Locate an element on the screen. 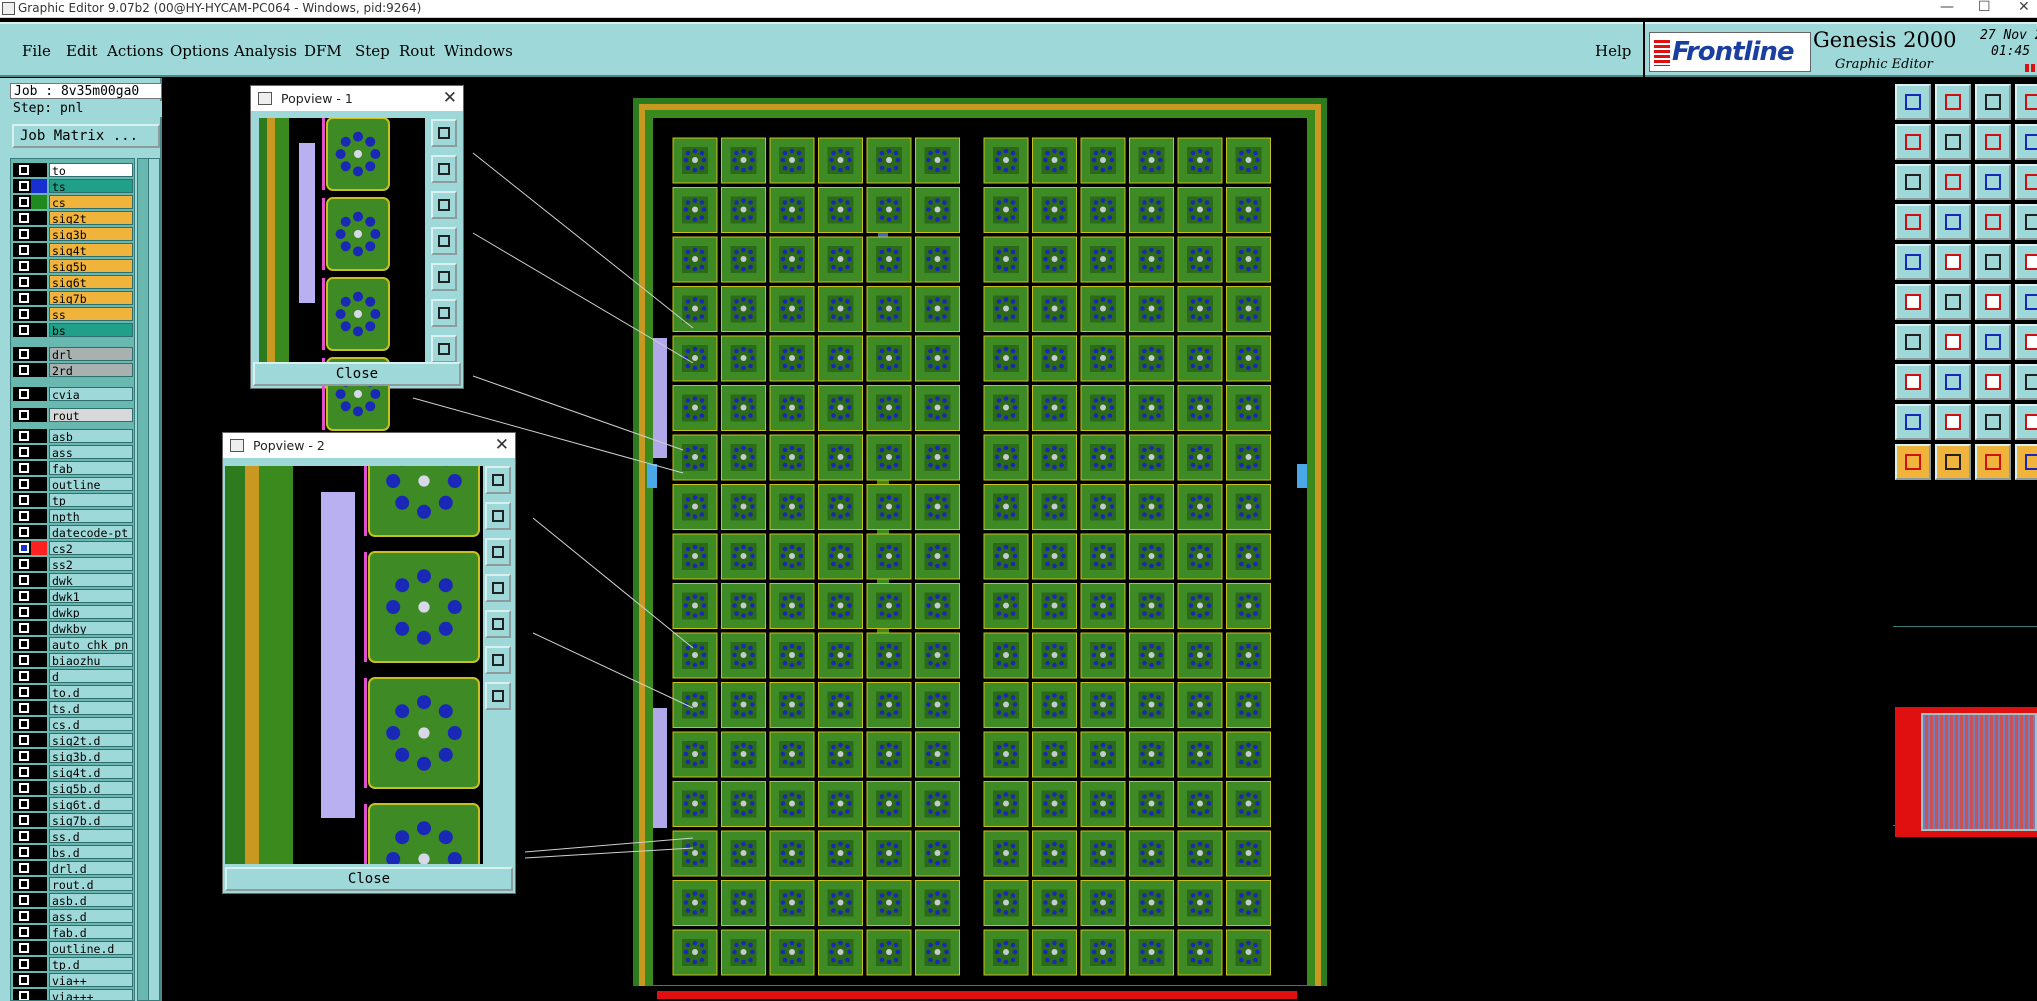  layer-name: dwkby is located at coordinates (91, 628).